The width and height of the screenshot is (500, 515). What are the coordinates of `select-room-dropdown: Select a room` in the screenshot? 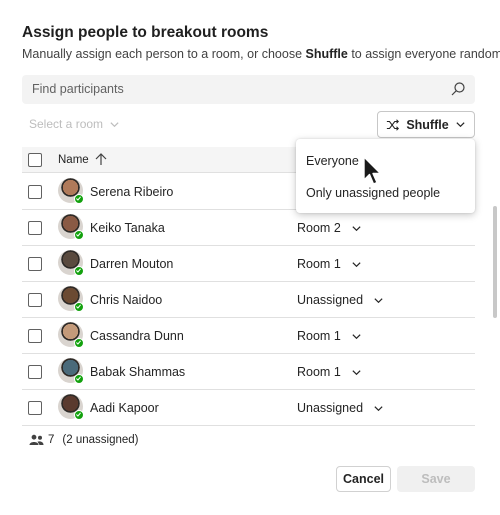 It's located at (74, 124).